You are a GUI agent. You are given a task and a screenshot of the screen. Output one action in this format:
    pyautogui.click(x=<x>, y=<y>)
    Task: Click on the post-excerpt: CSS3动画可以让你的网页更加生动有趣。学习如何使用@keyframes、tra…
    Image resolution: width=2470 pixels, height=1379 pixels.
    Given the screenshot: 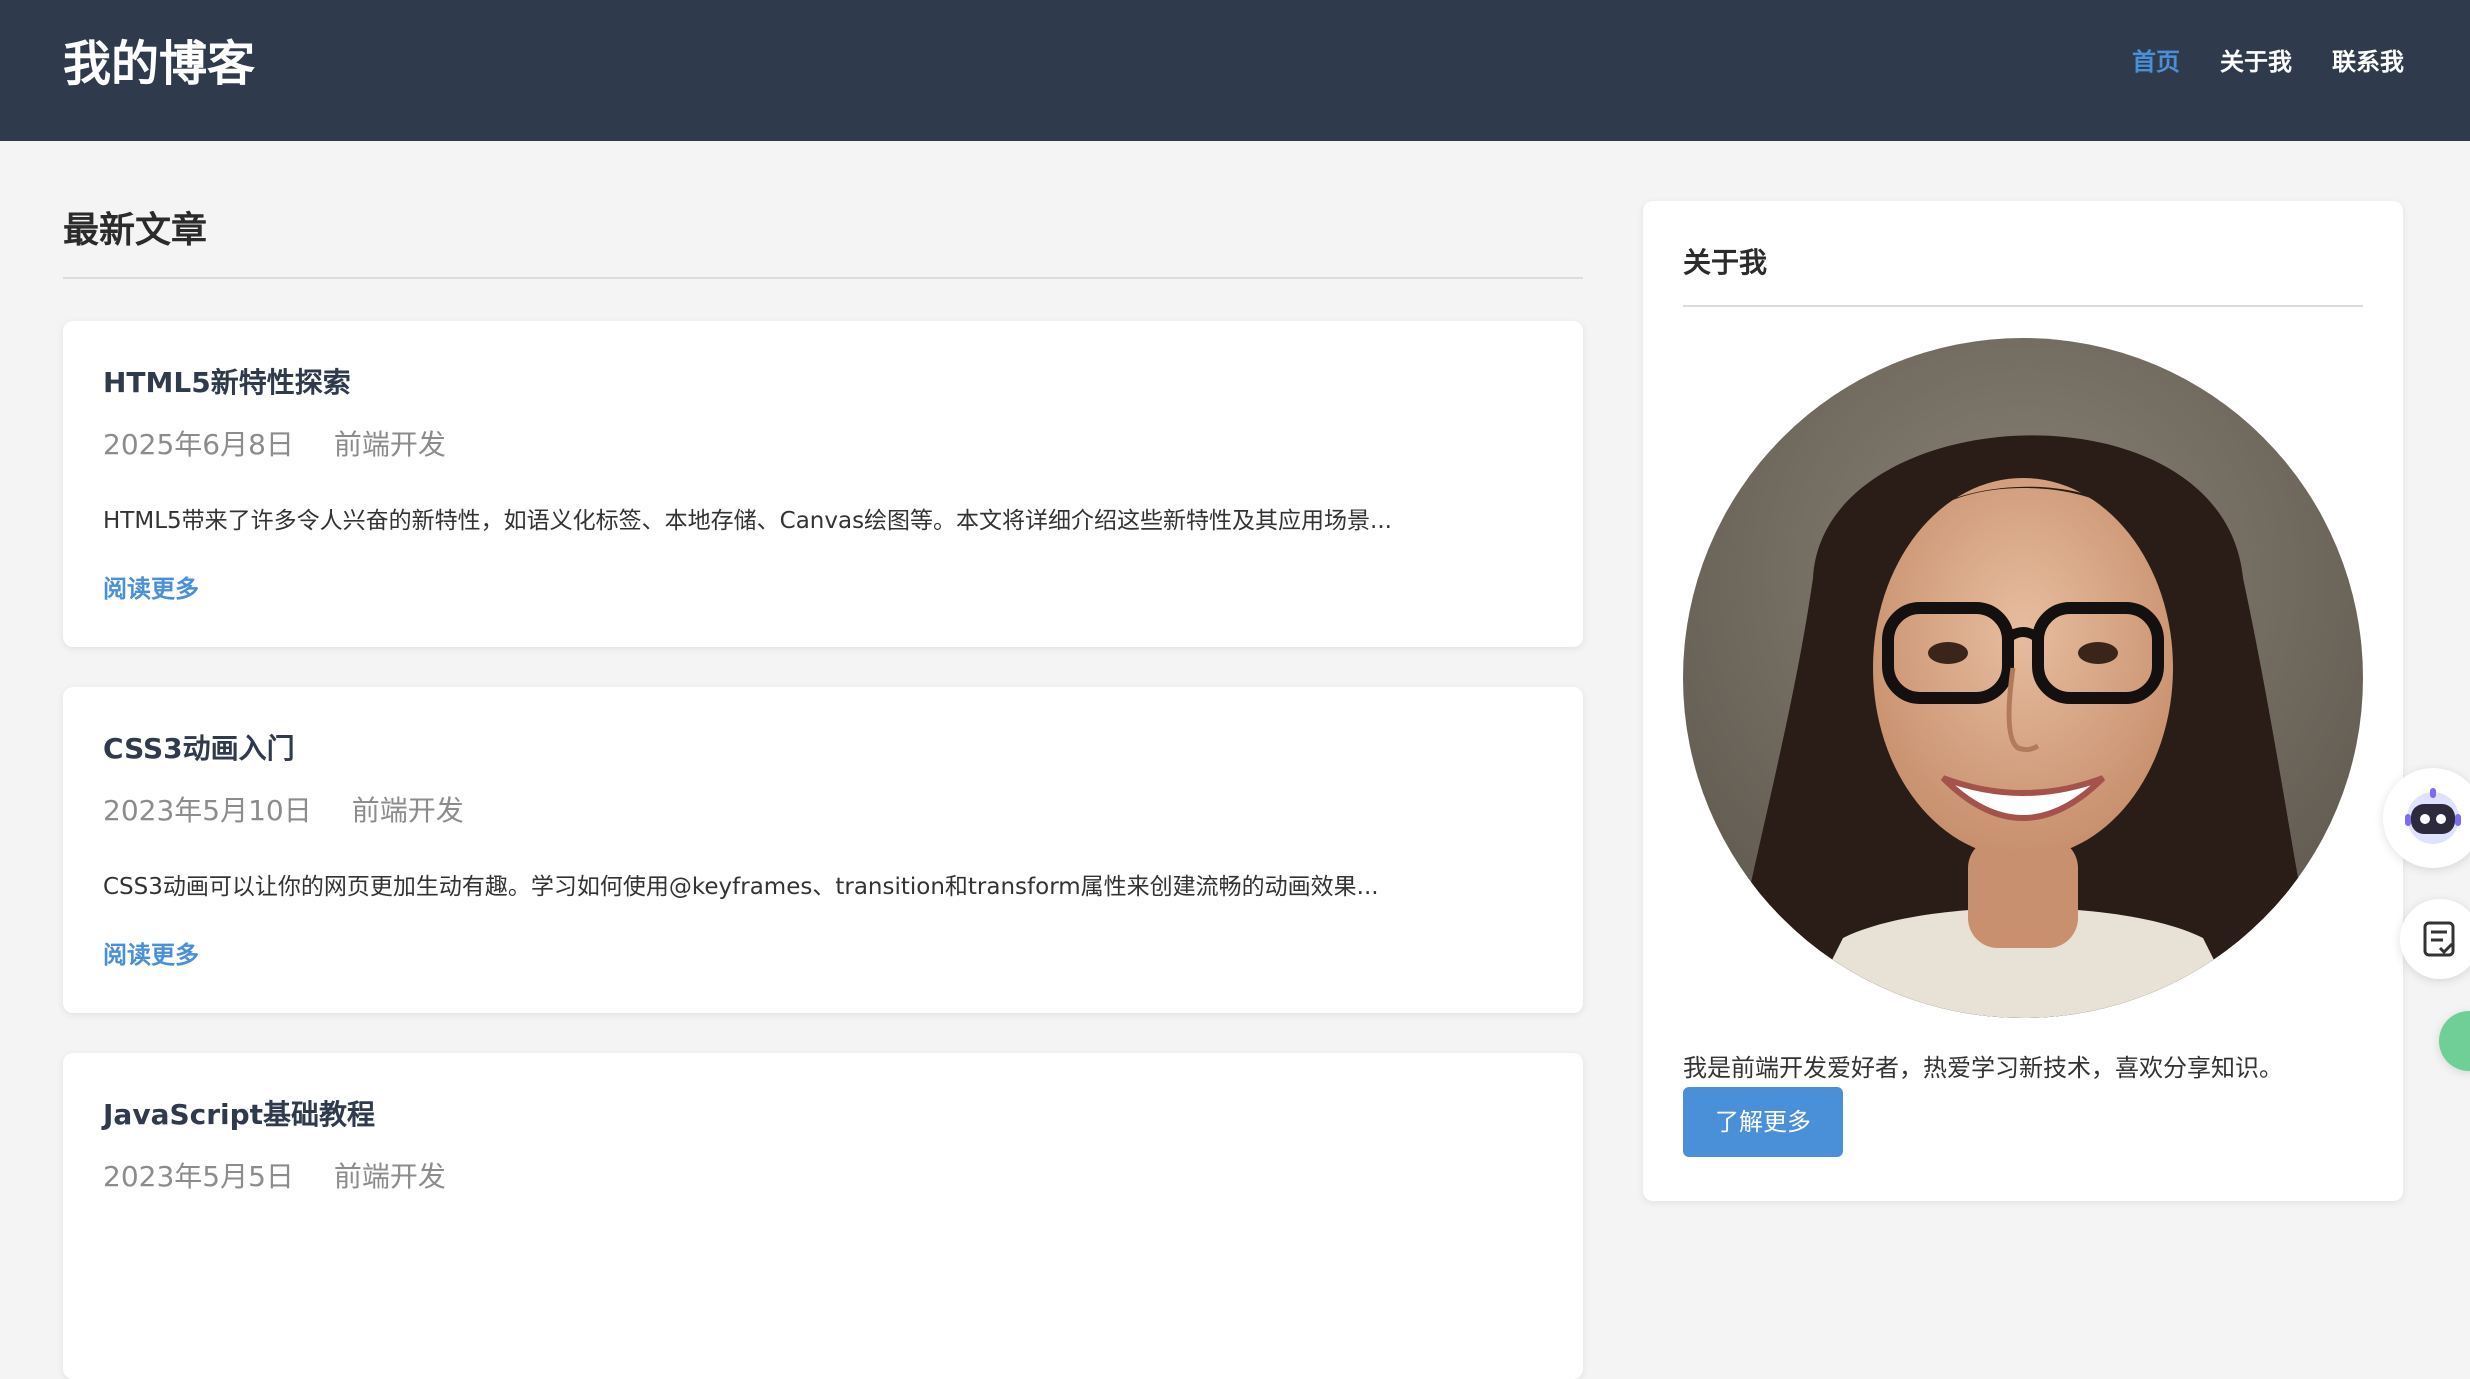 What is the action you would take?
    pyautogui.click(x=741, y=887)
    